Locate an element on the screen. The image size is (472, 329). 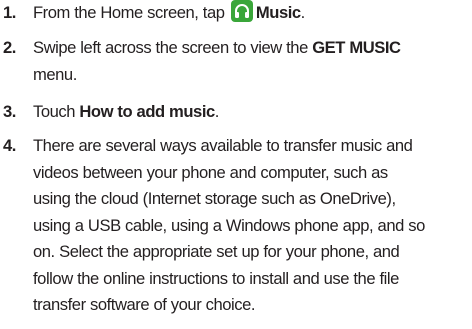
step-1: 1. From the Home screen, tap Music. is located at coordinates (152, 13).